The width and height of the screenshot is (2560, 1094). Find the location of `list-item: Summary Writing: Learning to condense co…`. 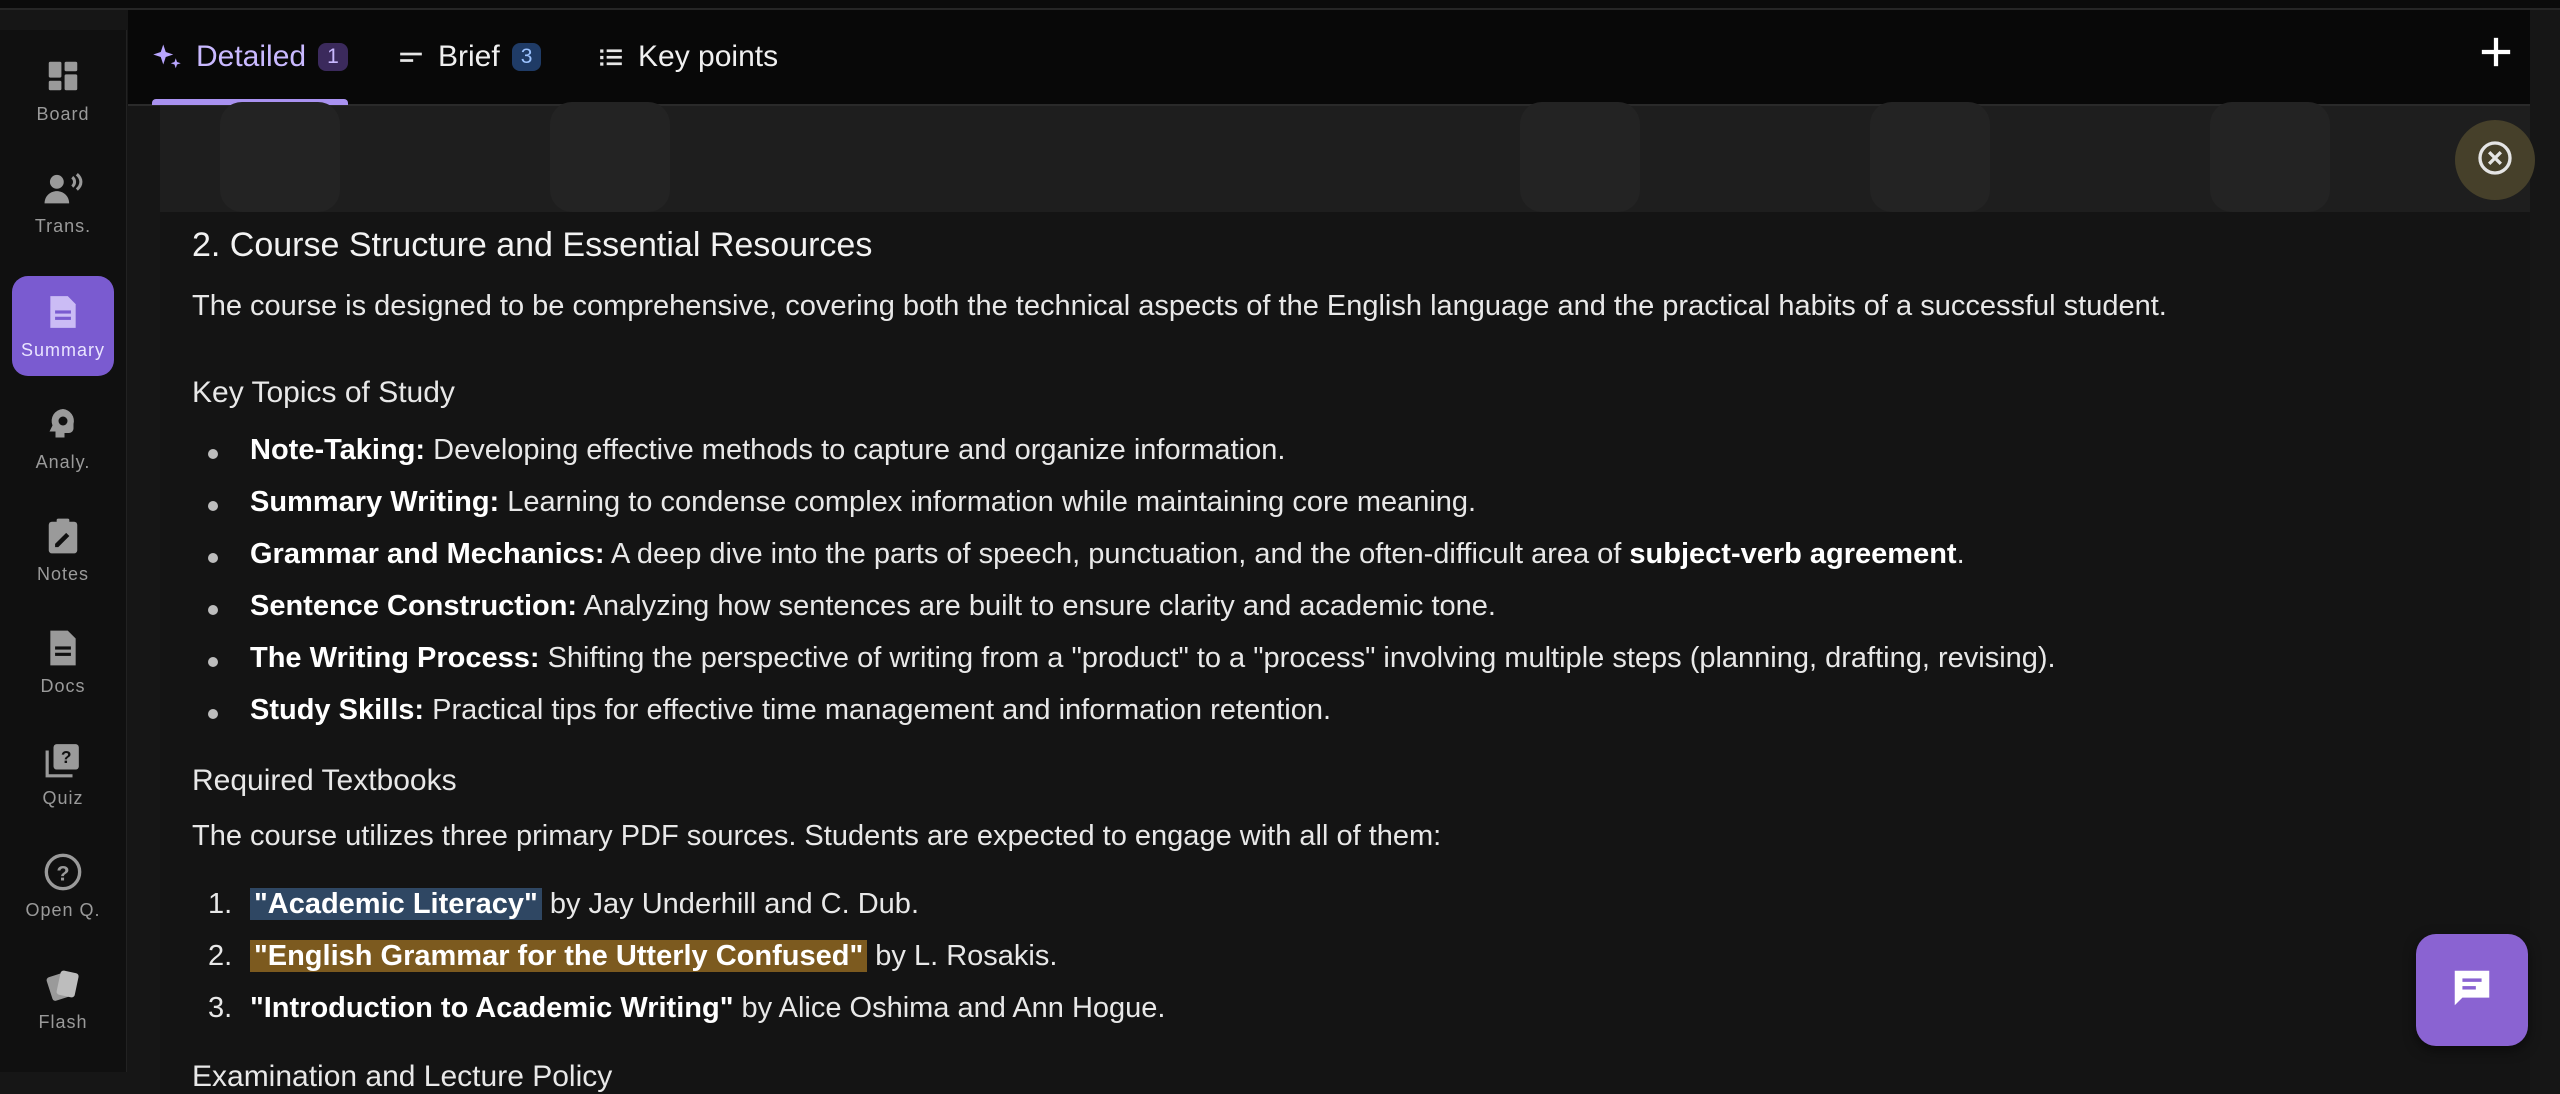

list-item: Summary Writing: Learning to condense co… is located at coordinates (842, 502).